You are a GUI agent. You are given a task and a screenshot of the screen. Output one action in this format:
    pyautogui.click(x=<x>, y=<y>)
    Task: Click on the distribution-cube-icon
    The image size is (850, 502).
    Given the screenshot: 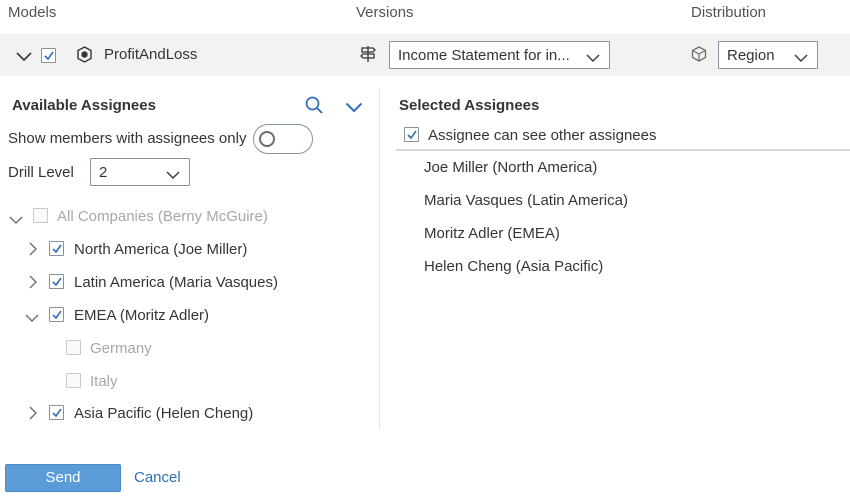 What is the action you would take?
    pyautogui.click(x=699, y=56)
    